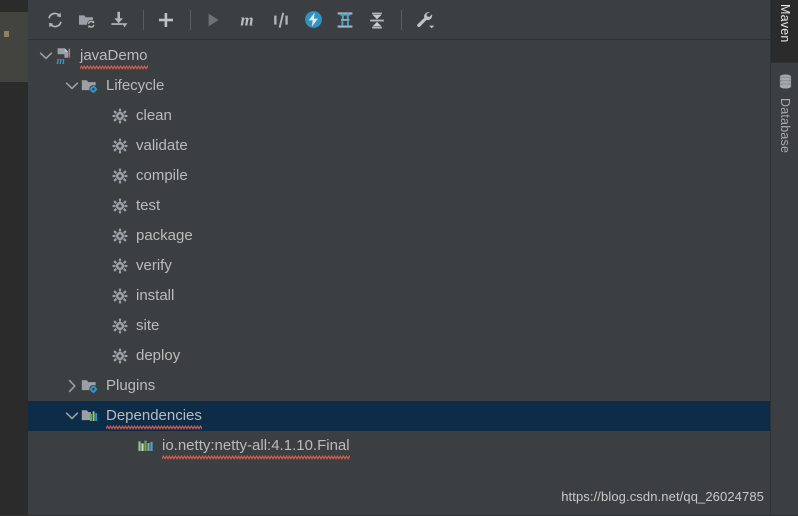 Image resolution: width=798 pixels, height=516 pixels. What do you see at coordinates (14, 47) in the screenshot?
I see `editor-sliver-inner` at bounding box center [14, 47].